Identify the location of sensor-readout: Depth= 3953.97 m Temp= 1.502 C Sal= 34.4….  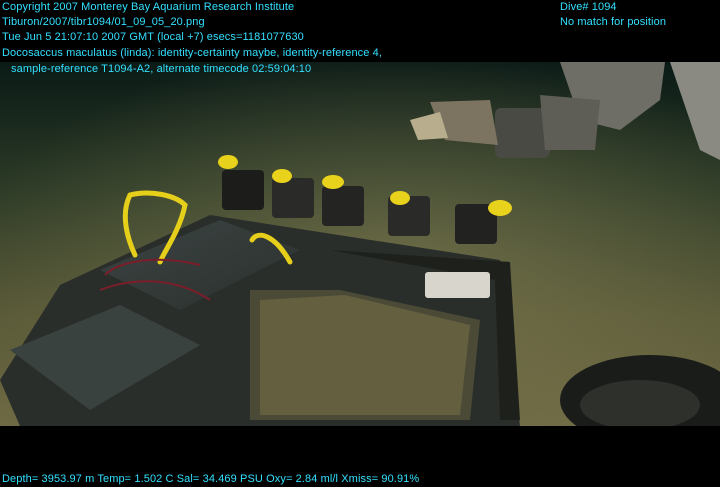
(211, 479).